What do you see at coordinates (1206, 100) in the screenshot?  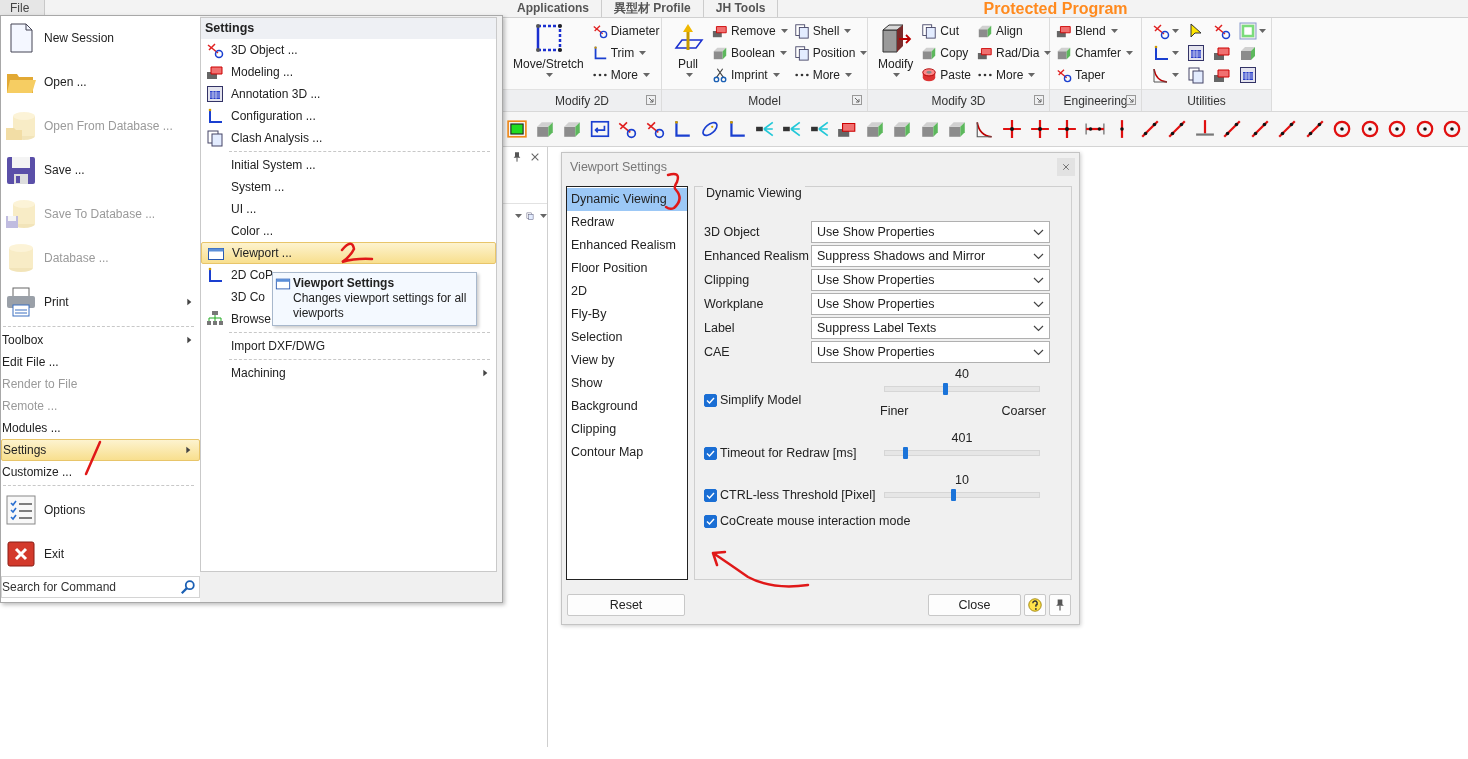 I see `group-label: Utilities` at bounding box center [1206, 100].